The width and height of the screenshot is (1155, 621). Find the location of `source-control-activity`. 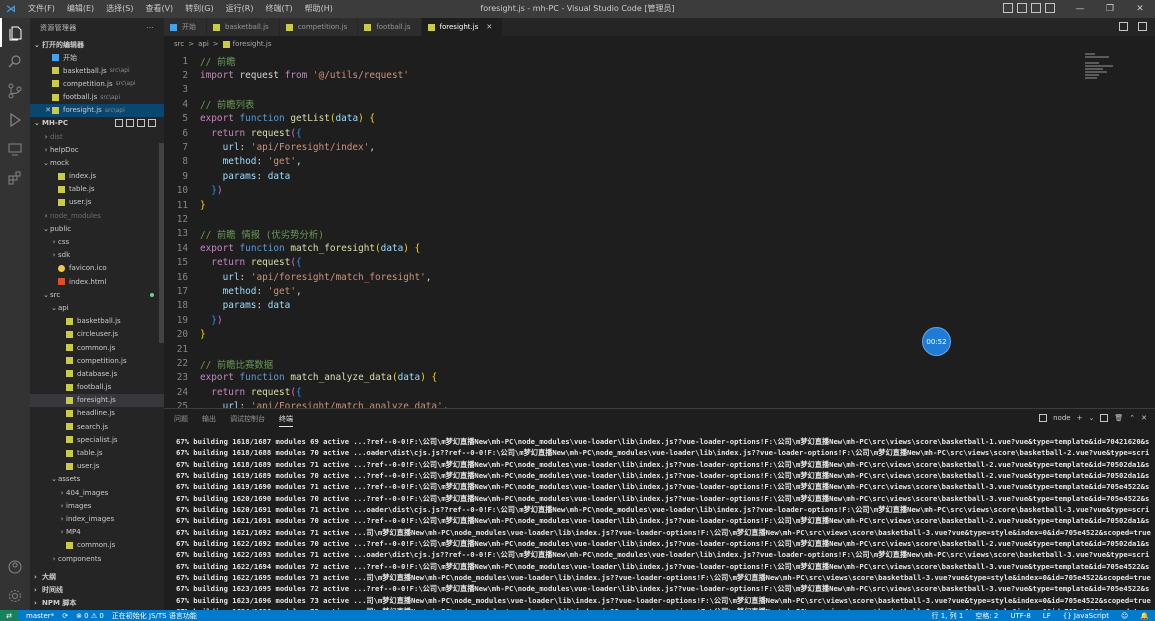

source-control-activity is located at coordinates (15, 90).